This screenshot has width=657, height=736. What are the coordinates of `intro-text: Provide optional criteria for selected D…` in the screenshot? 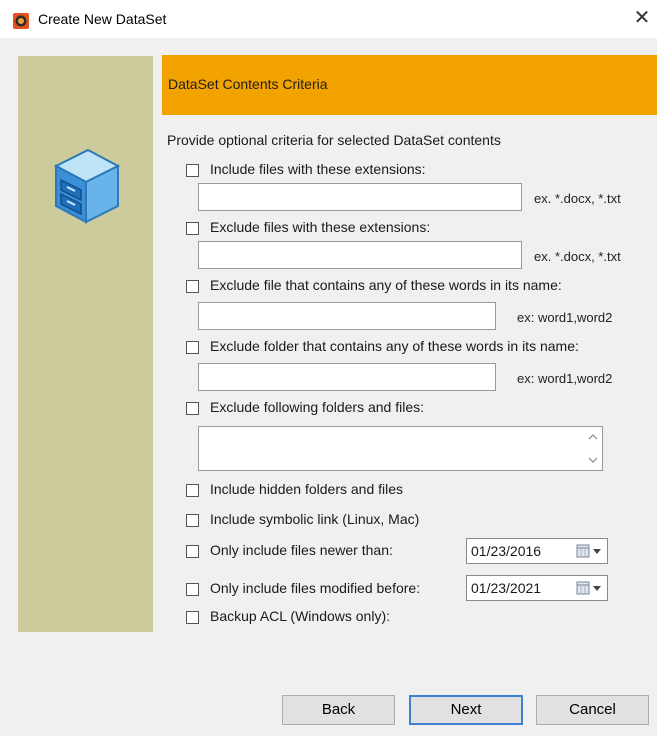 It's located at (334, 140).